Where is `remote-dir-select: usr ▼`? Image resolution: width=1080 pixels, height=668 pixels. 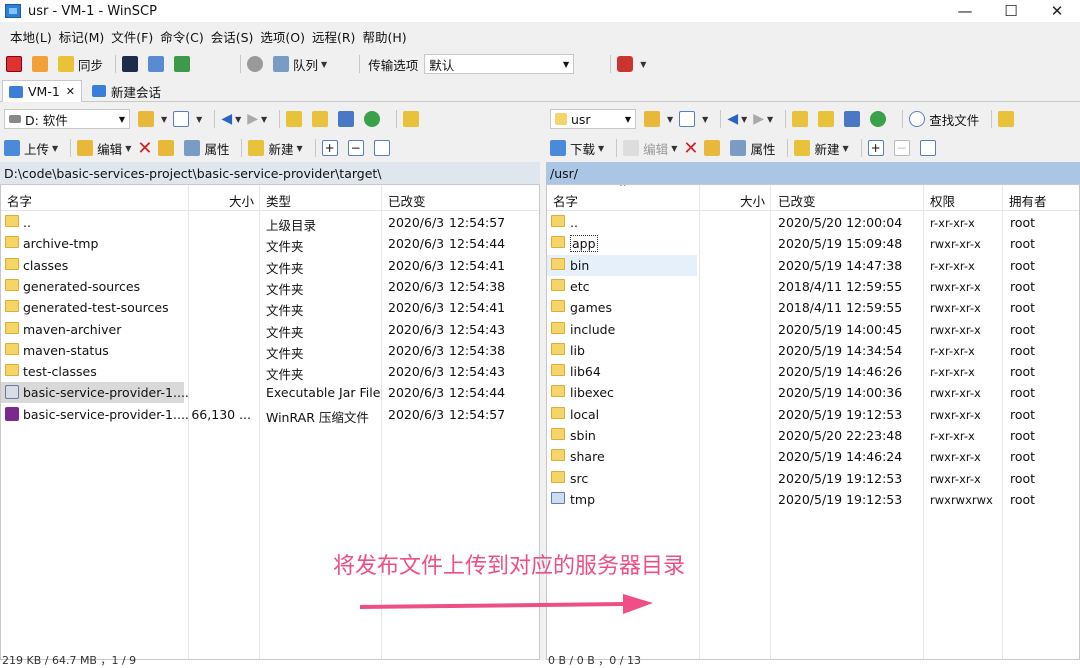 remote-dir-select: usr ▼ is located at coordinates (593, 119).